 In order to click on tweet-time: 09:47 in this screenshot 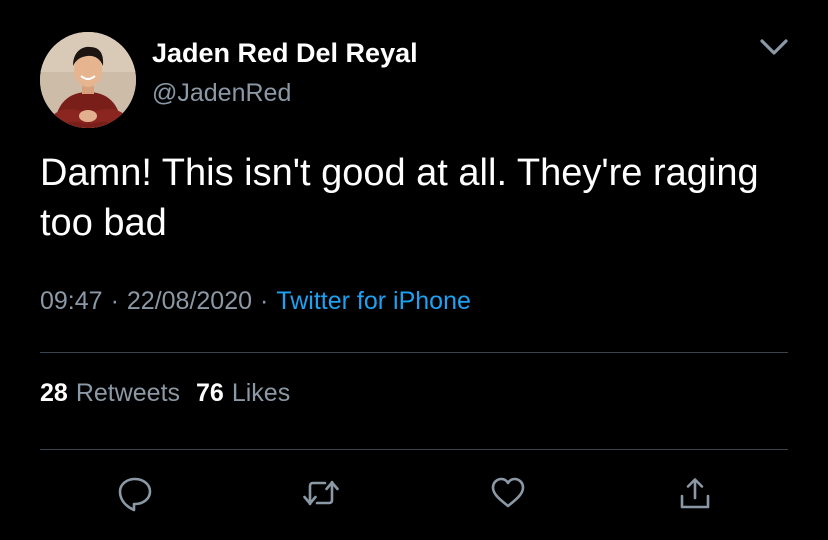, I will do `click(71, 301)`.